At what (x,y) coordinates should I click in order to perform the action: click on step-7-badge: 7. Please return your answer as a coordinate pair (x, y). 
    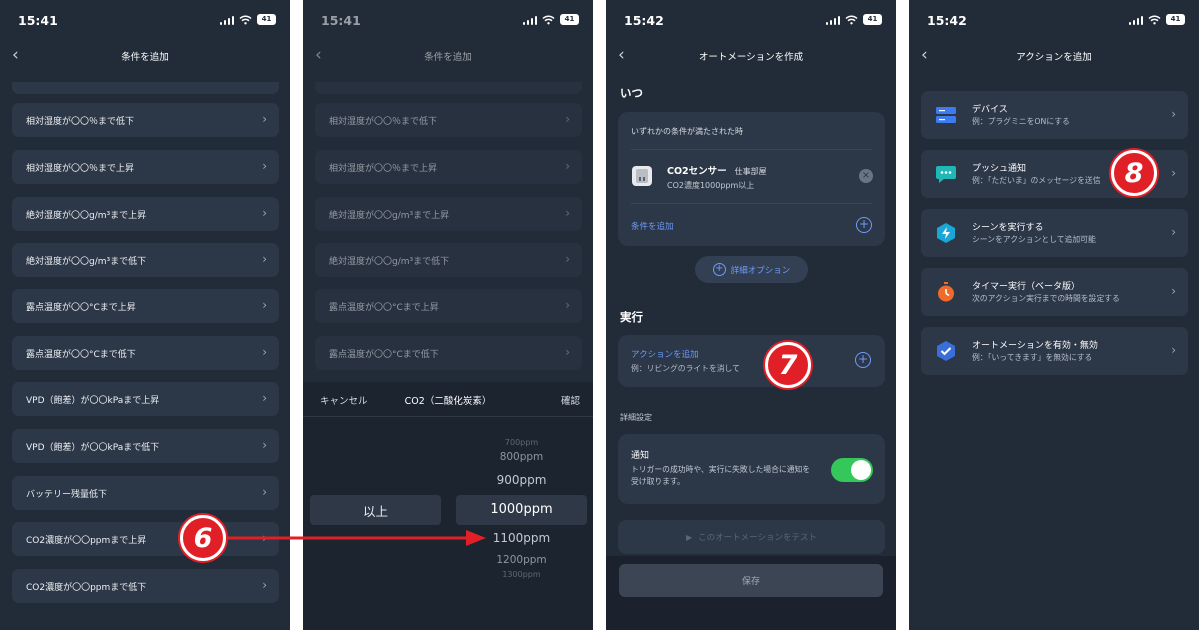
    Looking at the image, I should click on (788, 365).